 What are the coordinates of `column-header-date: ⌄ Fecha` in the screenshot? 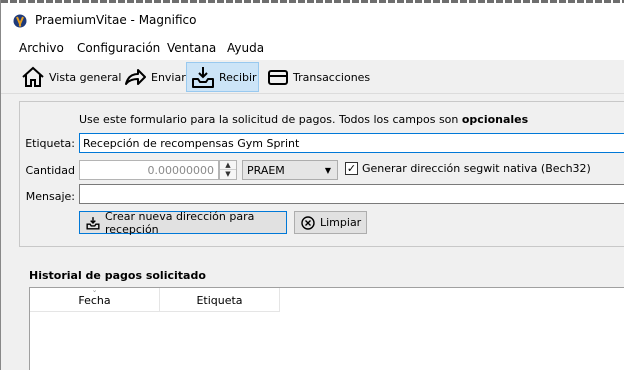 It's located at (95, 299).